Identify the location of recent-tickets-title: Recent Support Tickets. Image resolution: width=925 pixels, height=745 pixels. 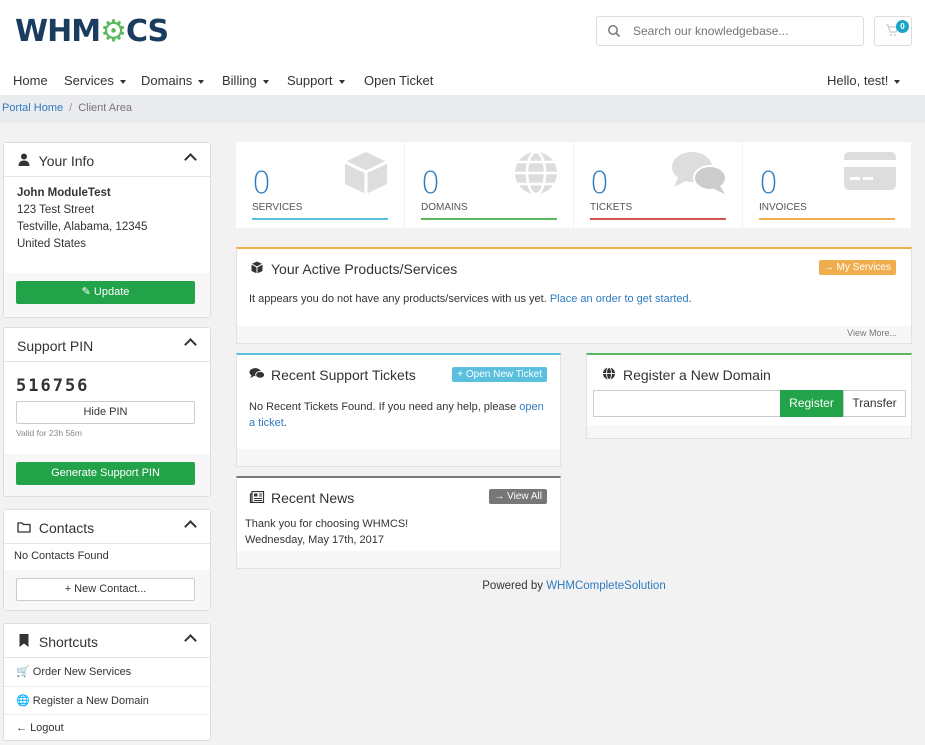
(332, 375).